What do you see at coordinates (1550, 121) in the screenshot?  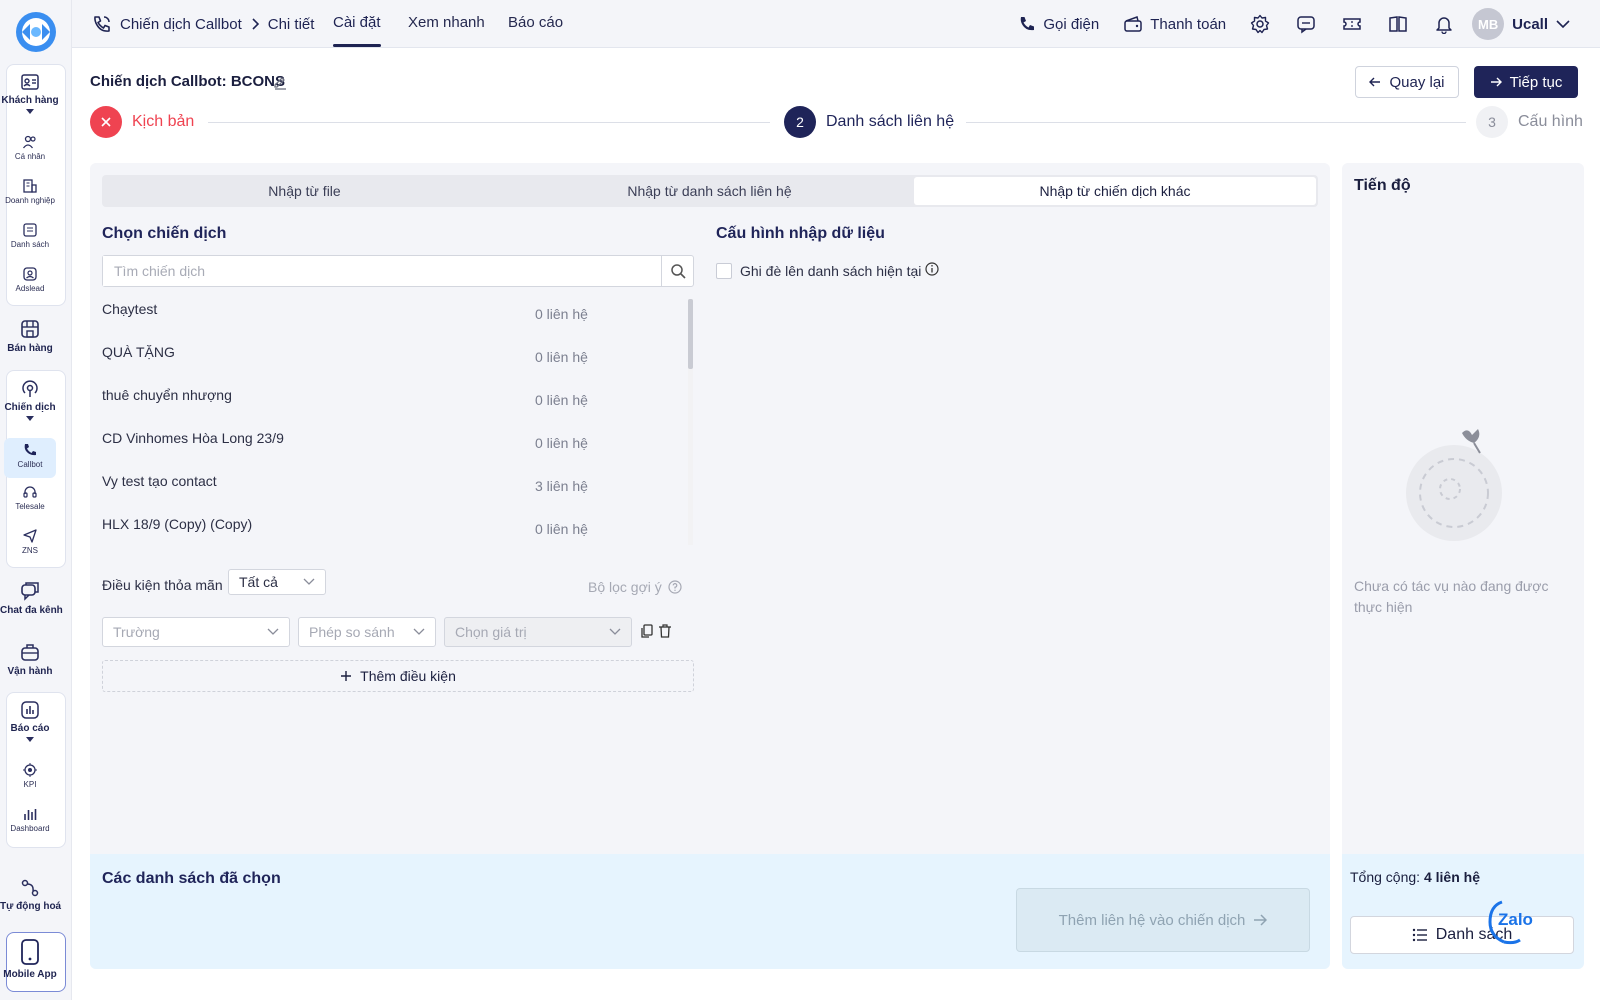 I see `step-config-label: Cấu hình` at bounding box center [1550, 121].